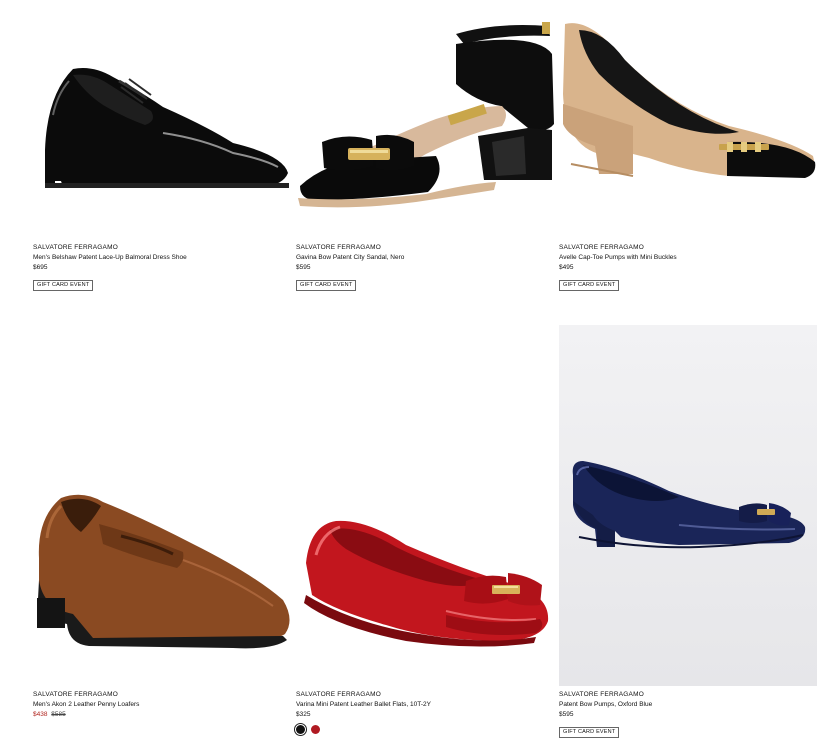  Describe the element at coordinates (58, 714) in the screenshot. I see `original-price: $585` at that location.